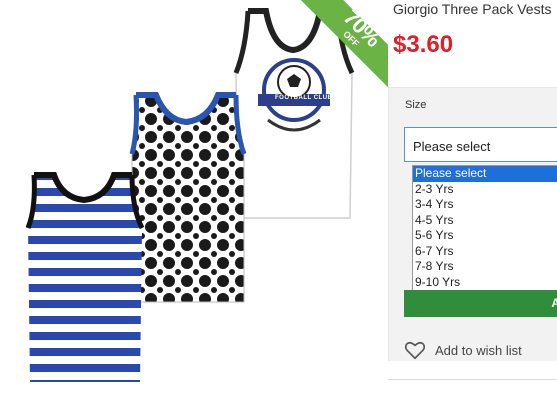  What do you see at coordinates (452, 146) in the screenshot?
I see `size-select-value: Please select` at bounding box center [452, 146].